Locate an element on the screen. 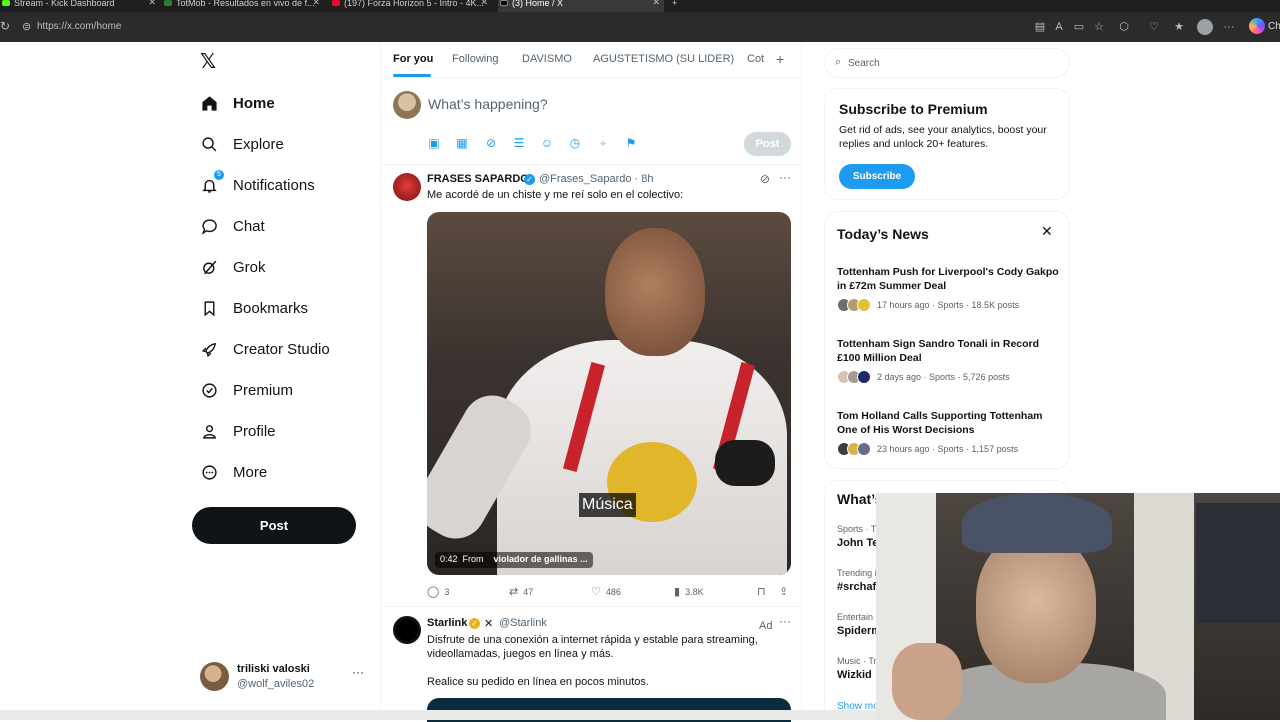 Image resolution: width=1280 pixels, height=722 pixels. avatar-stack is located at coordinates (855, 449).